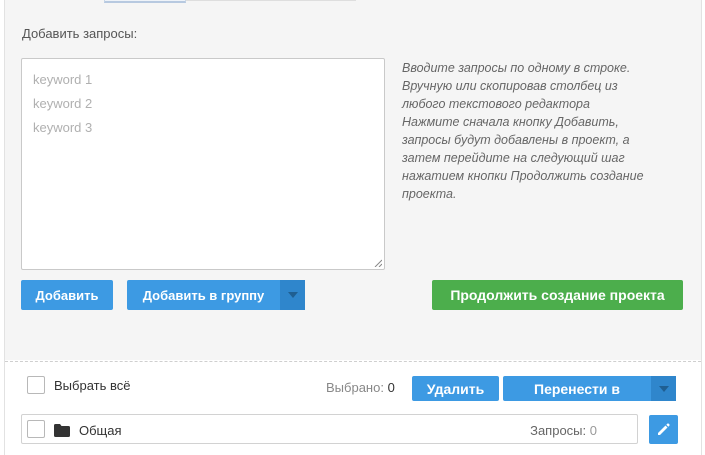 Image resolution: width=705 pixels, height=455 pixels. I want to click on group-row: Общая Запросы: 0, so click(329, 429).